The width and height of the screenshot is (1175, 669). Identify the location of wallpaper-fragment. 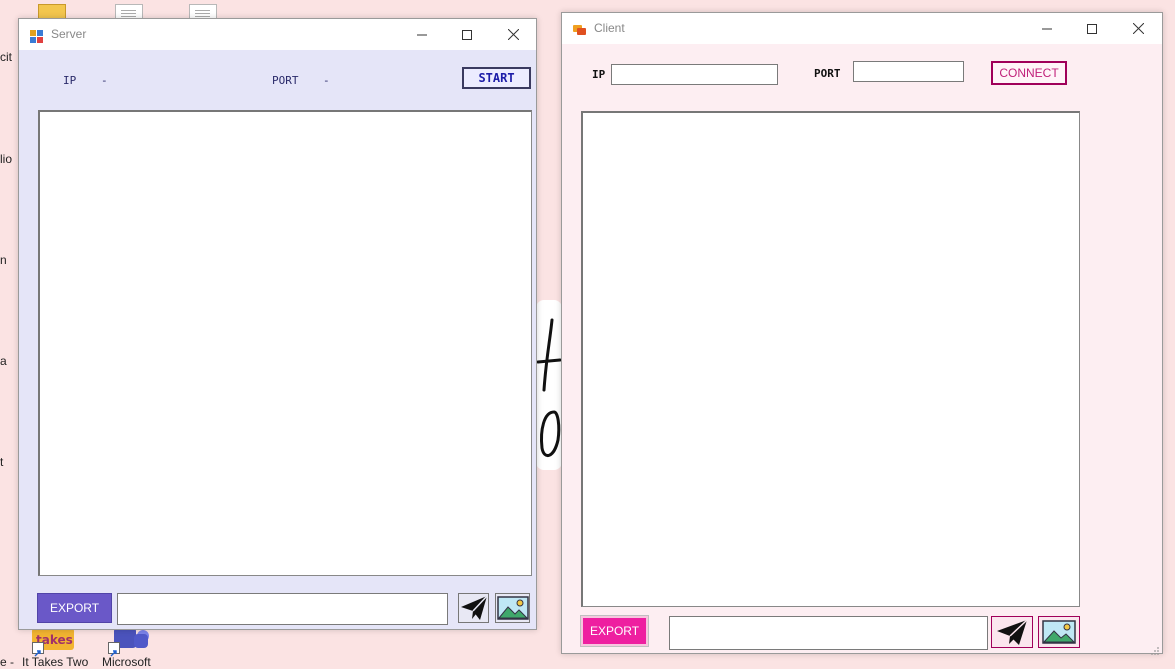
(549, 385).